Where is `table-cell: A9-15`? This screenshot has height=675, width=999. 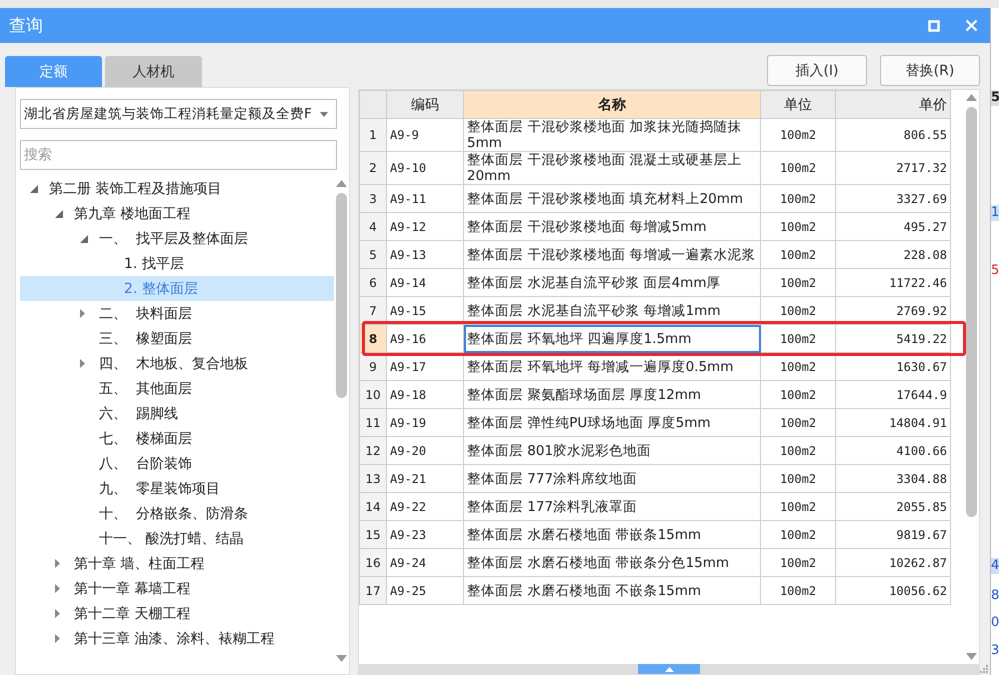 table-cell: A9-15 is located at coordinates (425, 310).